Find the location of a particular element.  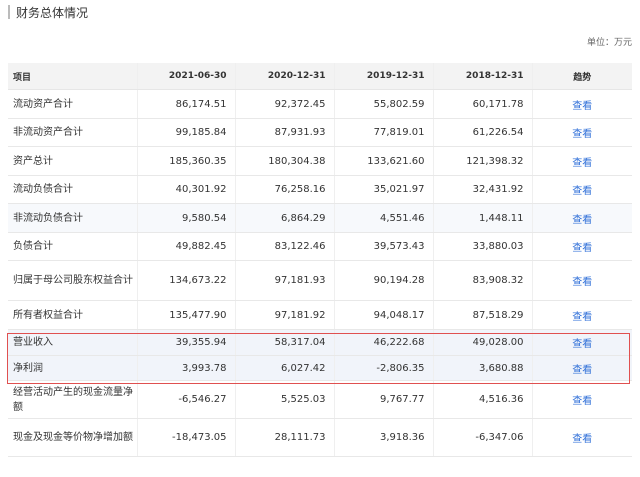

header-period-2: 2020-12-31 is located at coordinates (284, 76).